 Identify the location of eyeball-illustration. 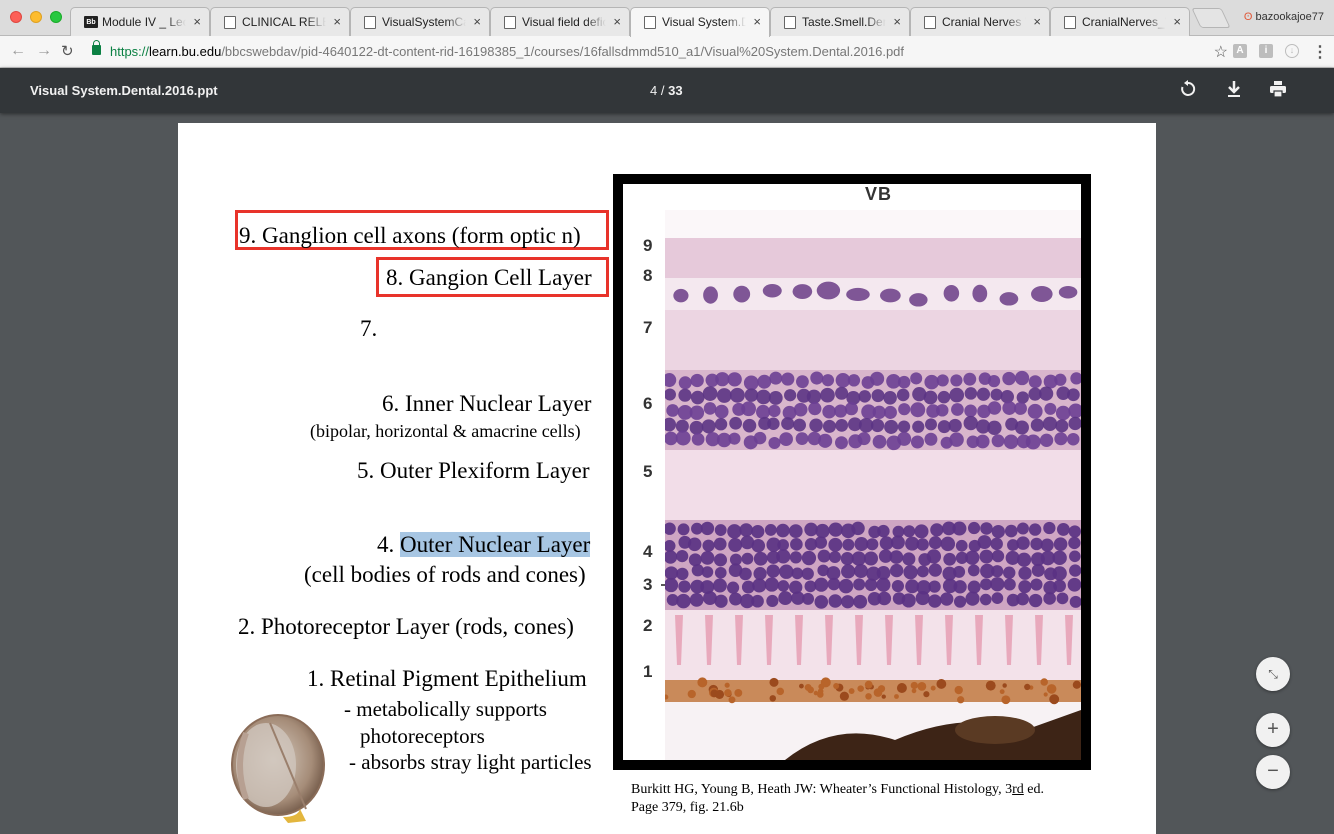
(278, 768).